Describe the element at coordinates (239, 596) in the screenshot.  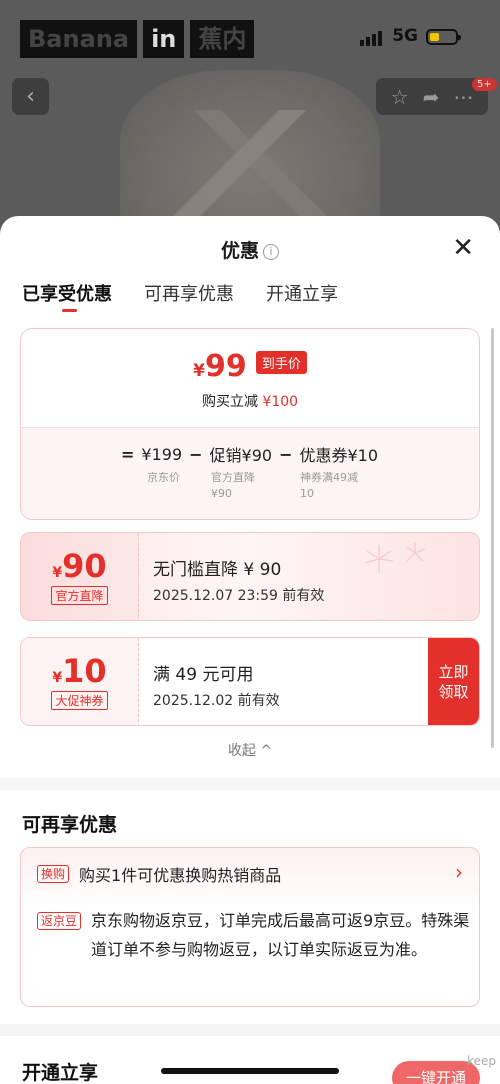
I see `coupon-date: 2025.12.07 23:59 前有效` at that location.